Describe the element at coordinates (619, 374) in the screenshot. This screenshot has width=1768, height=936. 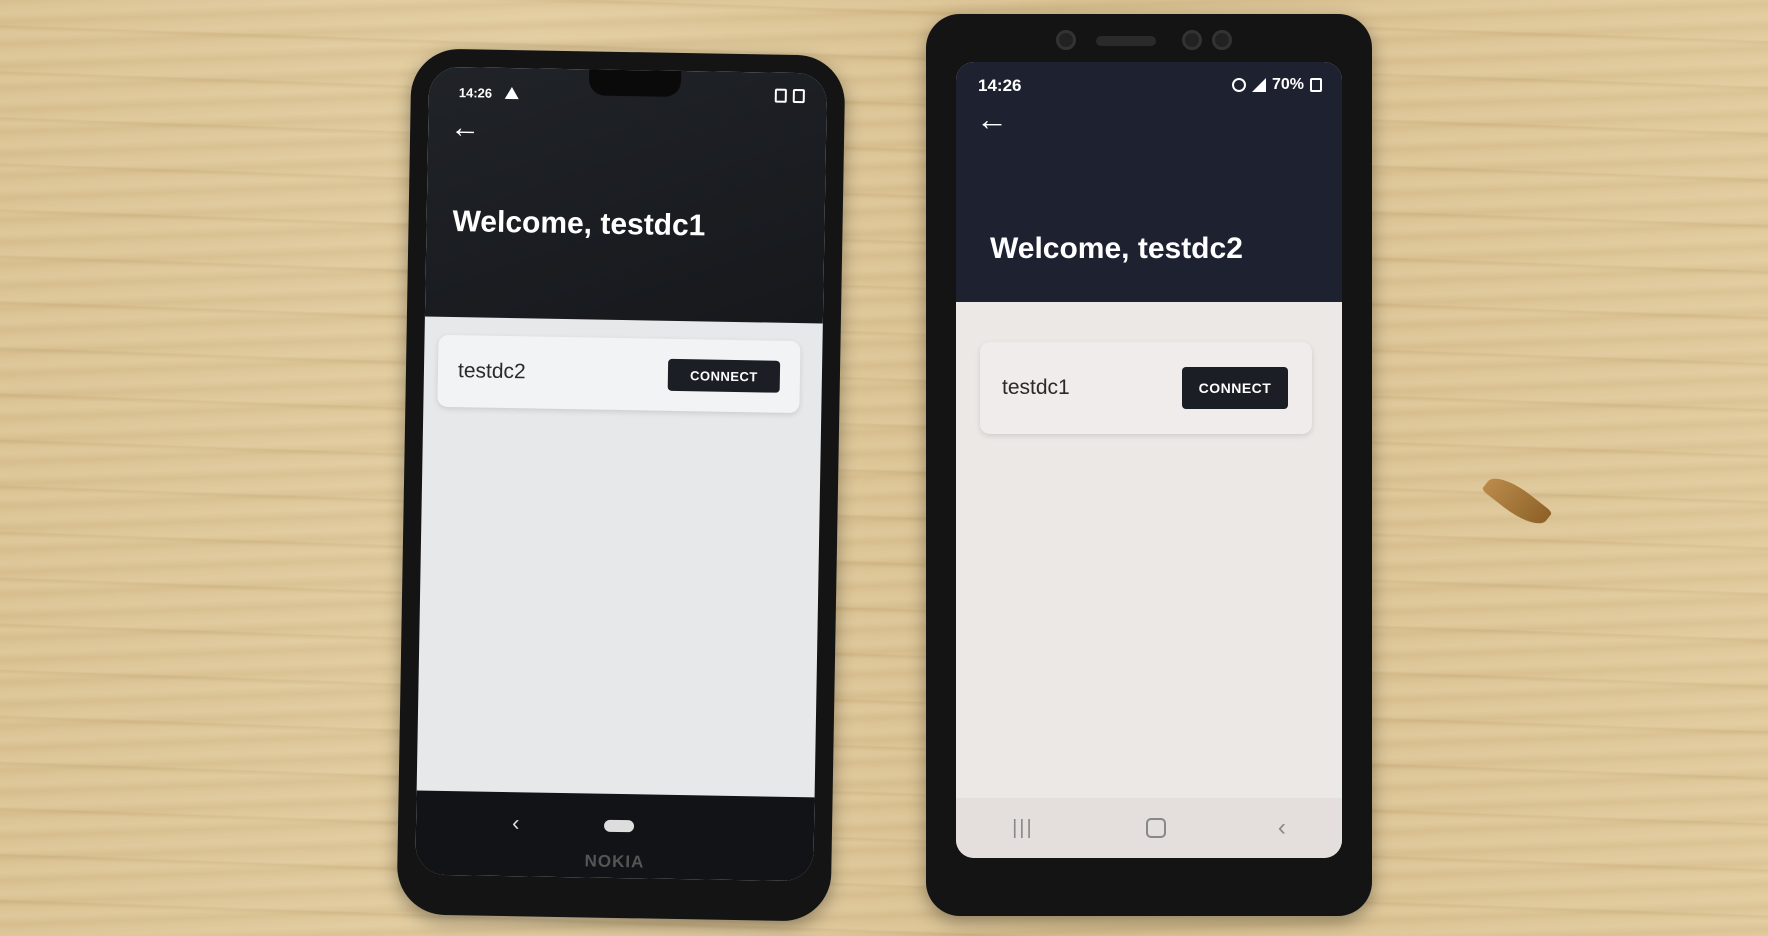
I see `peer-card: testdc2 CONNECT` at that location.